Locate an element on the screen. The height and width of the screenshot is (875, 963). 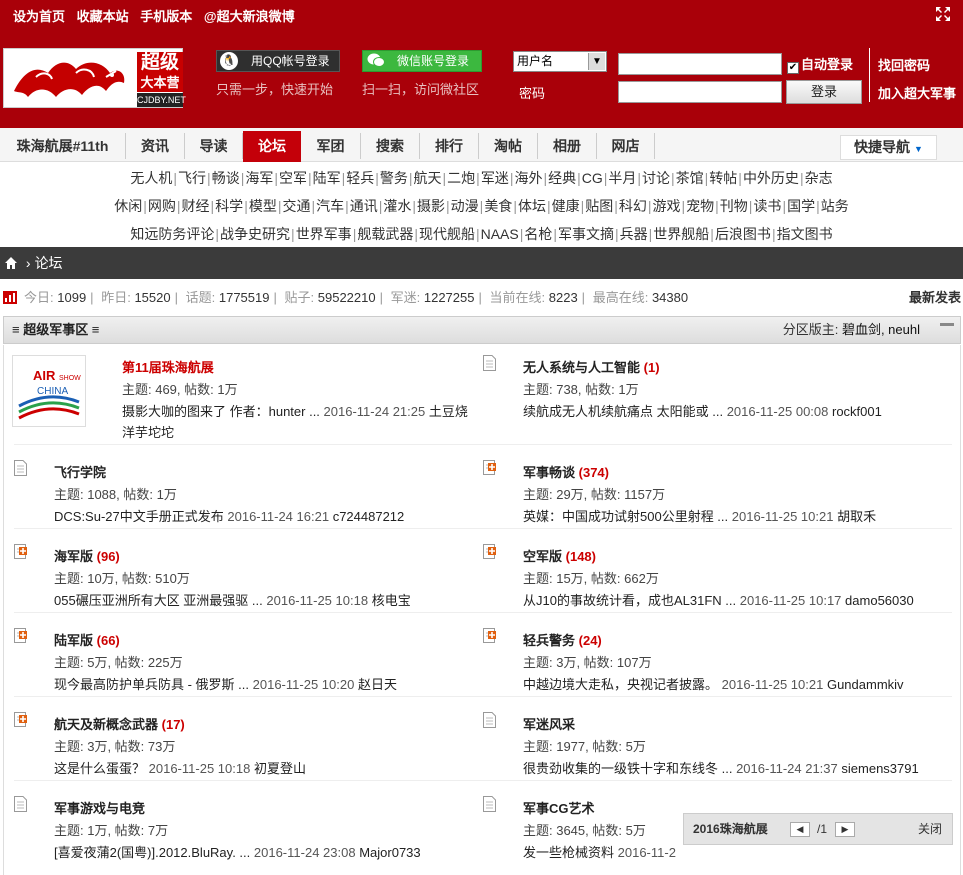
forum-name: 第11届珠海航展 is located at coordinates (168, 366).